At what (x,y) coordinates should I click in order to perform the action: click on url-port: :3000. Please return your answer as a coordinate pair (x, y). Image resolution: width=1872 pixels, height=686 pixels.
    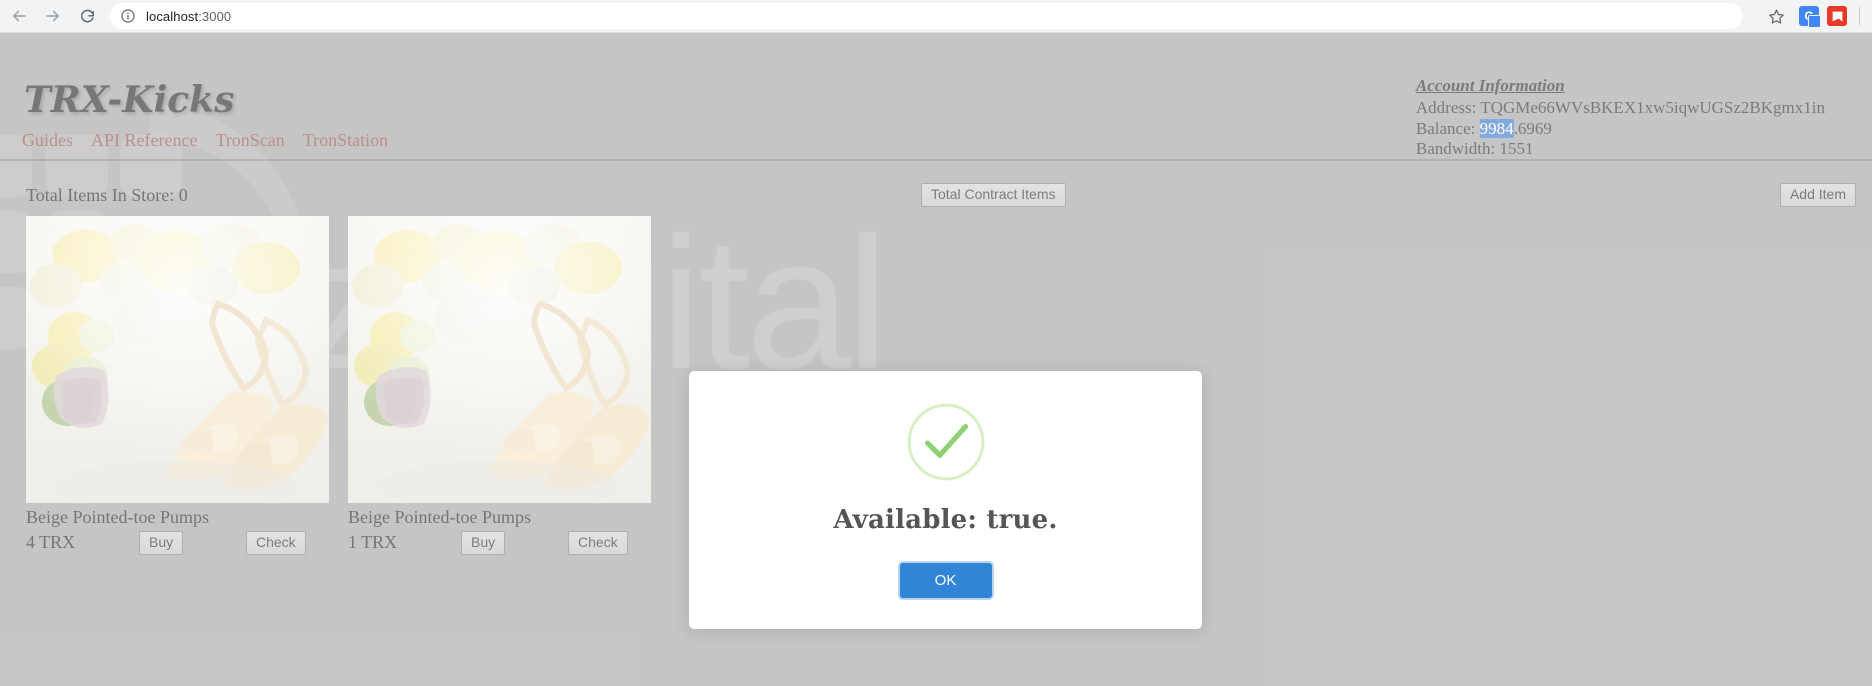
    Looking at the image, I should click on (215, 16).